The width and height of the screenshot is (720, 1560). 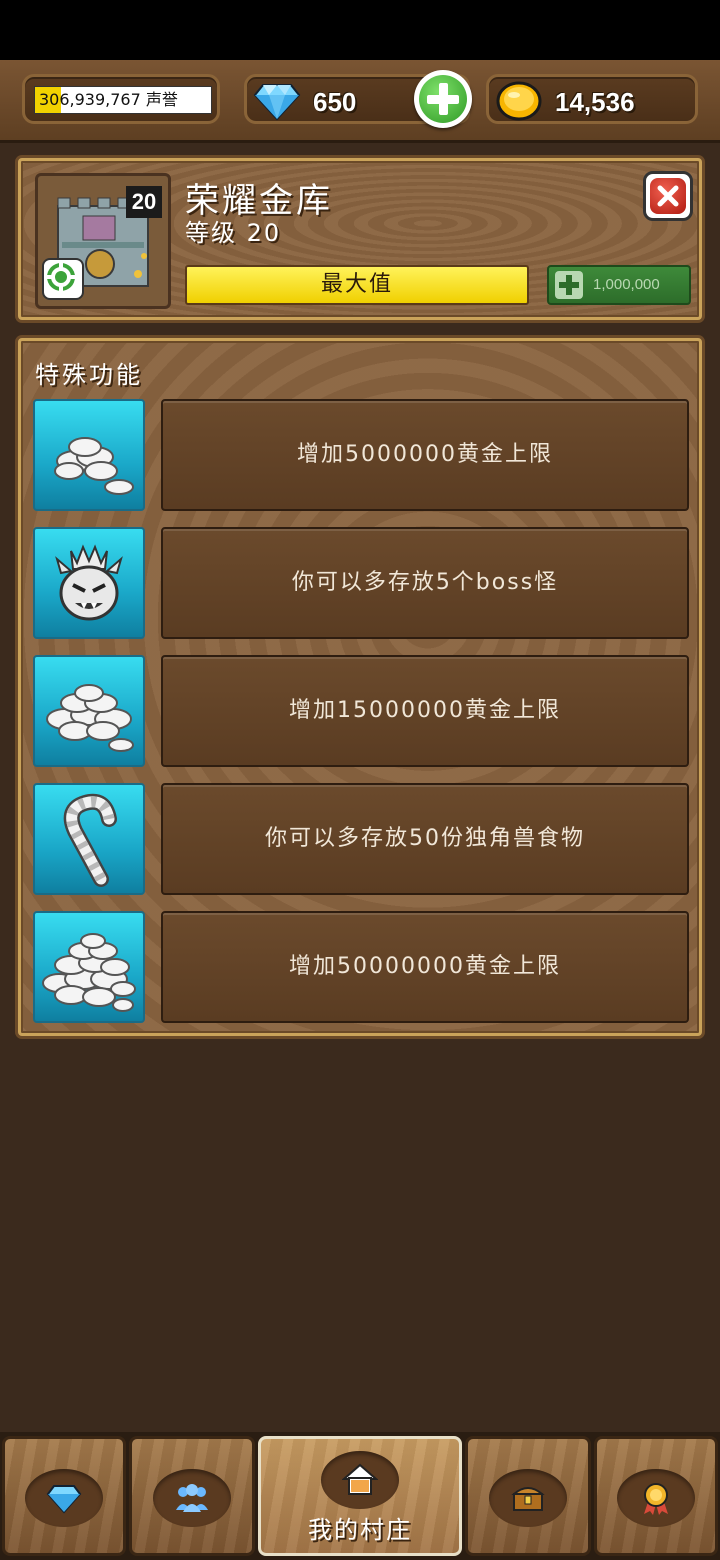 I want to click on boss-monster-icon, so click(x=89, y=582).